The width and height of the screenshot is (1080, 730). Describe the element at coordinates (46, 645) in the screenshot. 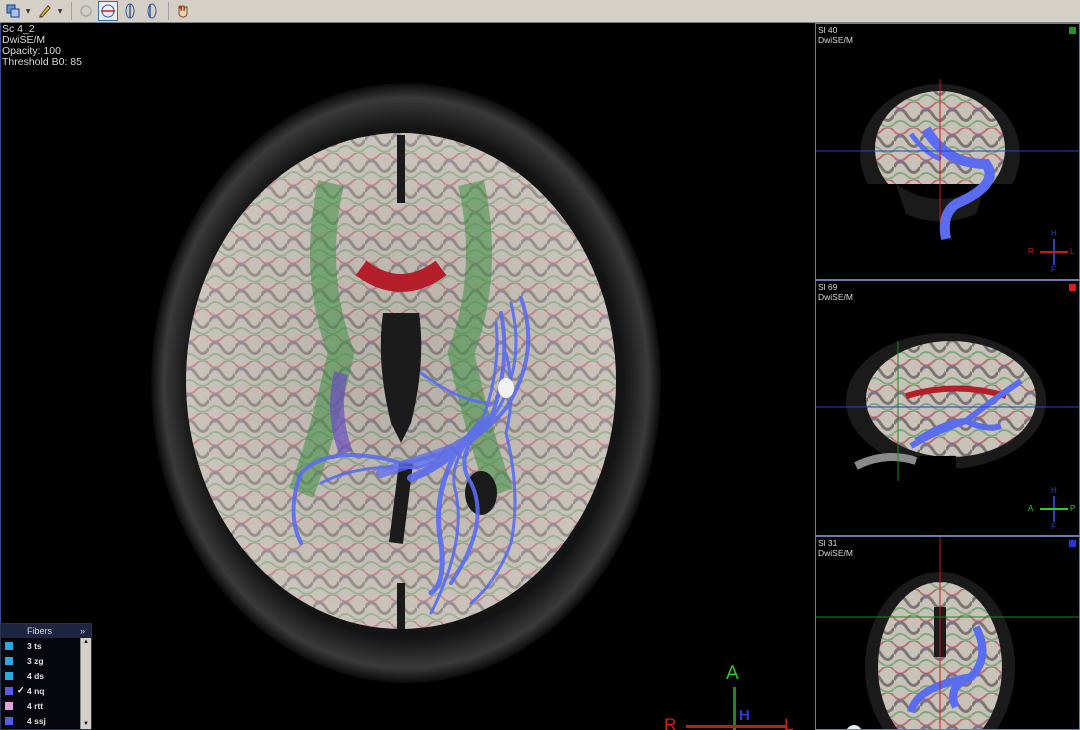

I see `fiber-item: 3 ts` at that location.